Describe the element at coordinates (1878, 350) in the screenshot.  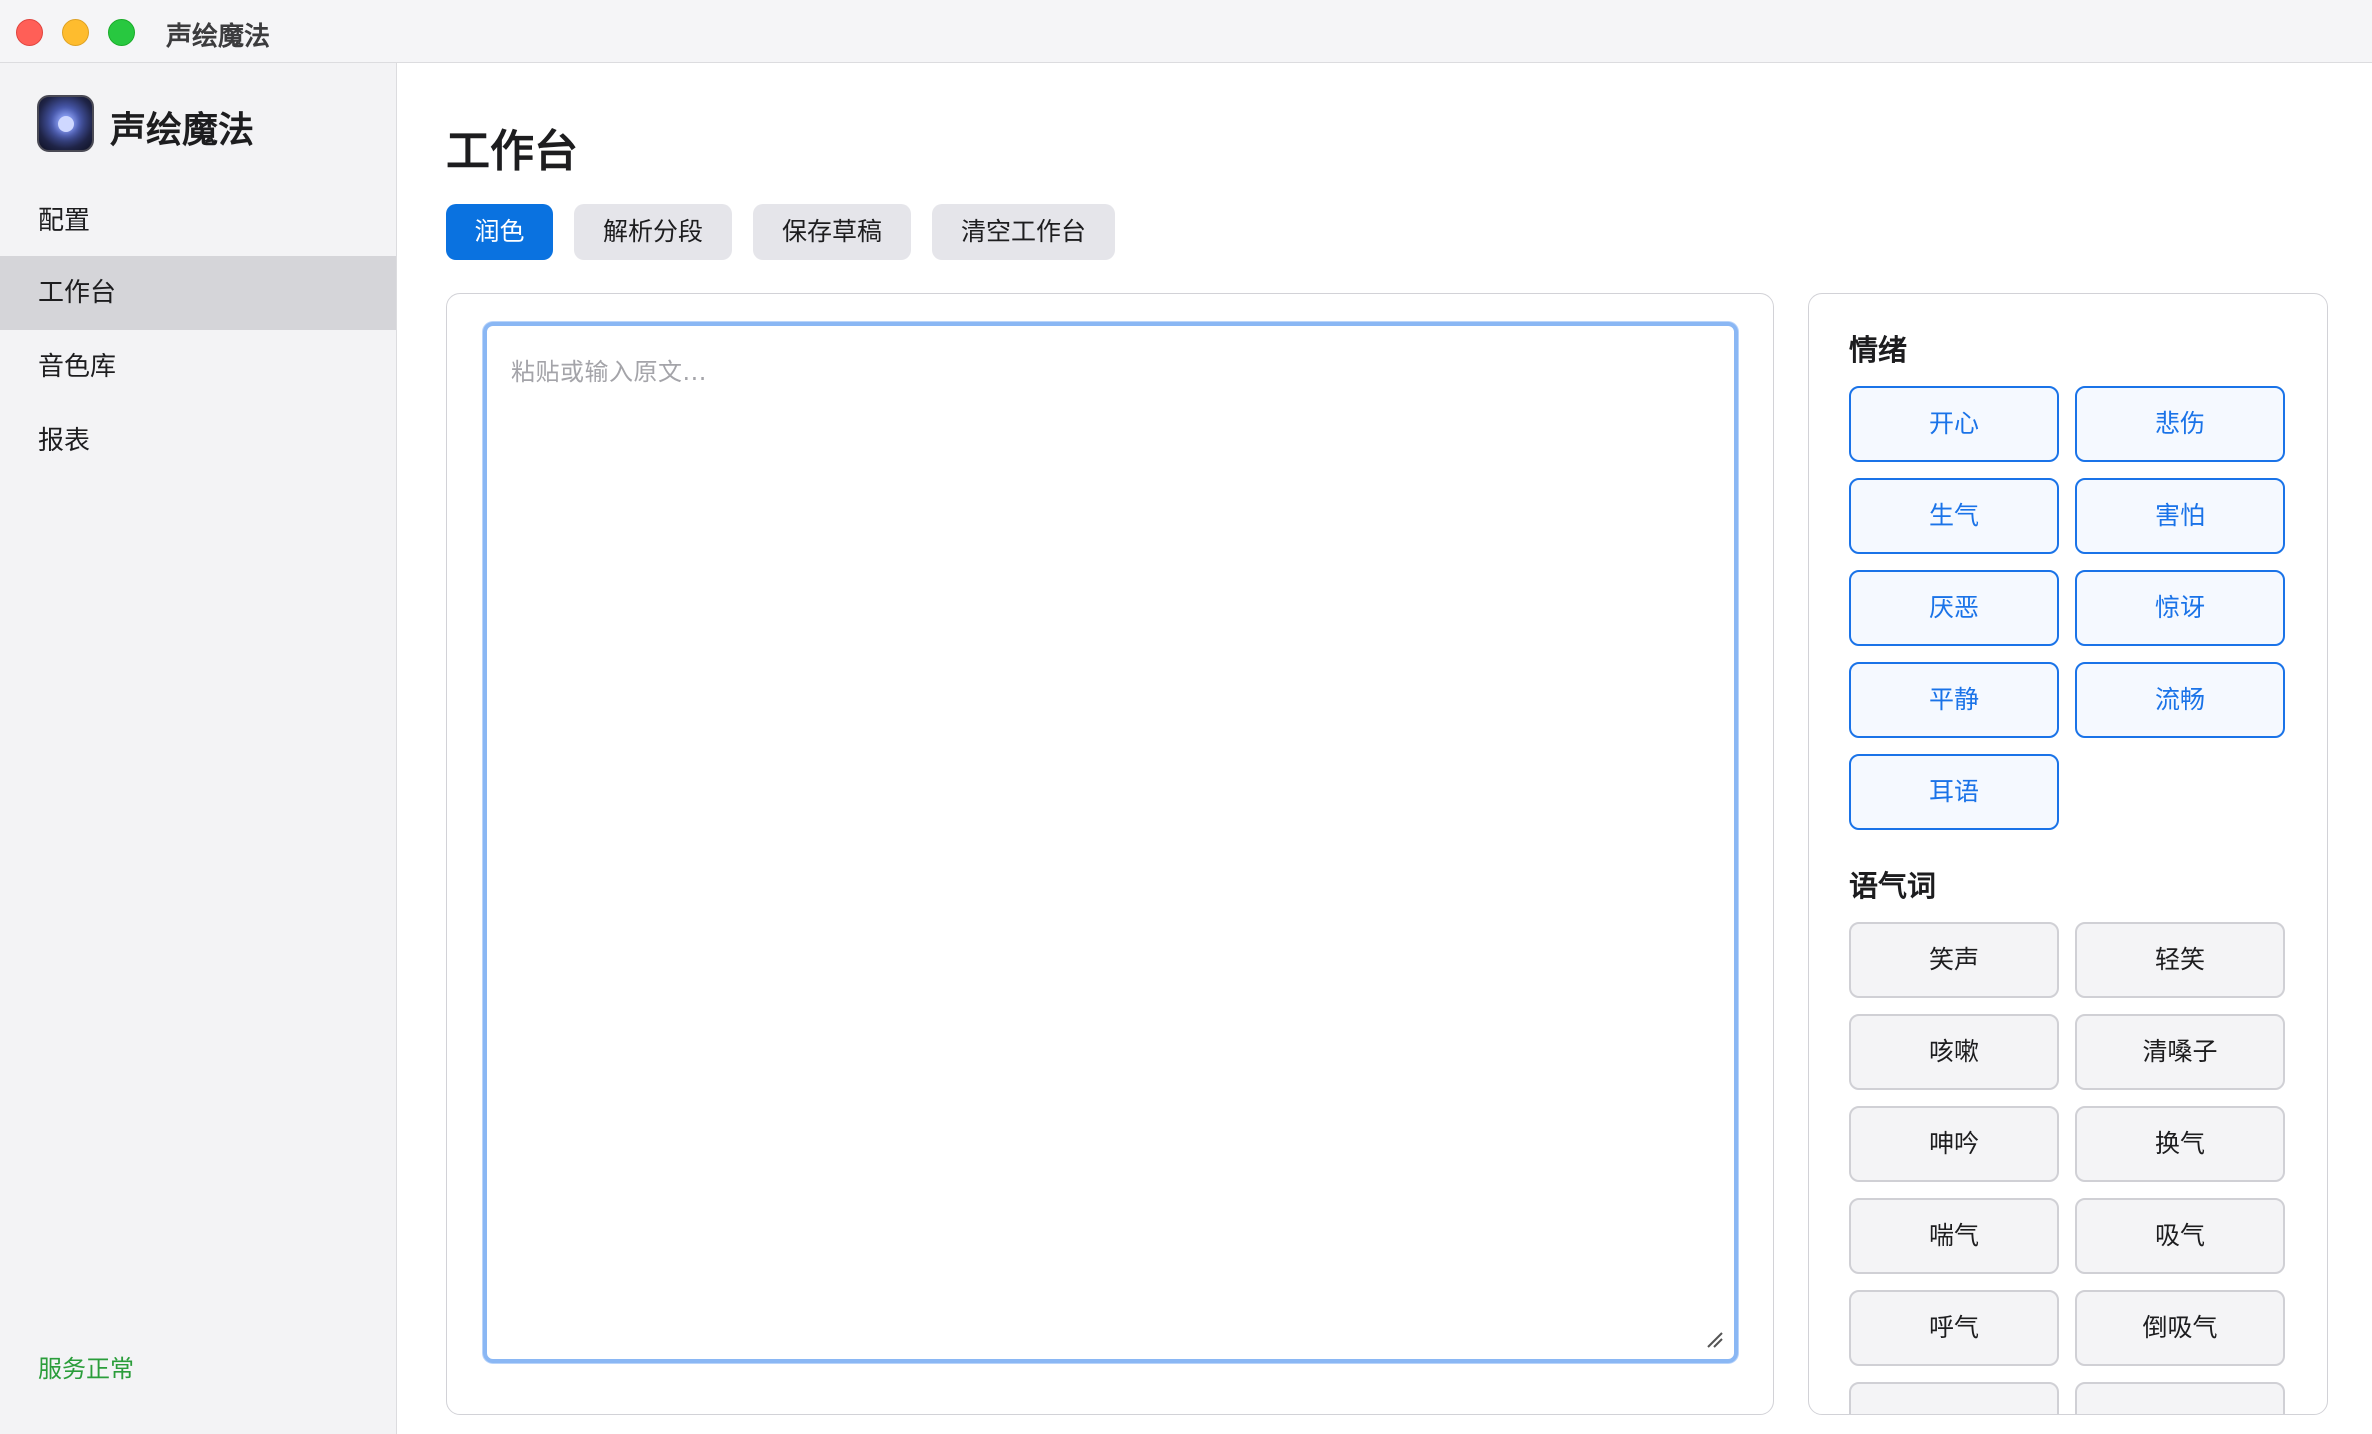
I see `emotion-section-title: 情绪` at that location.